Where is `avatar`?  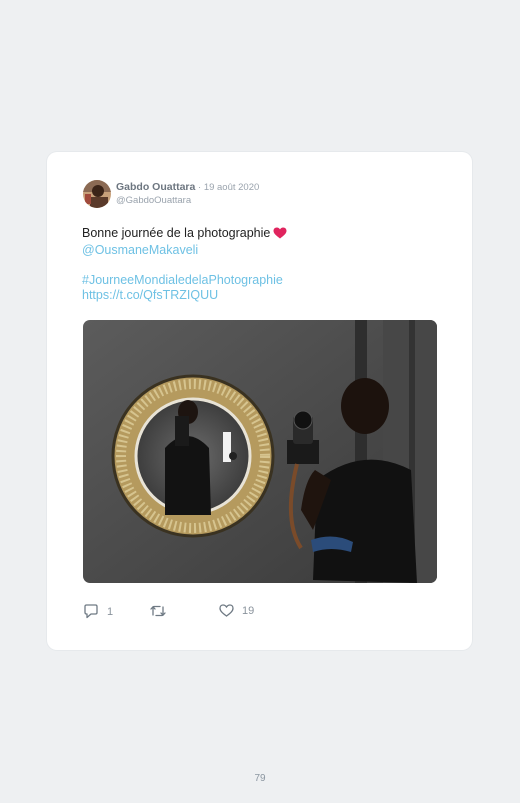 avatar is located at coordinates (97, 194).